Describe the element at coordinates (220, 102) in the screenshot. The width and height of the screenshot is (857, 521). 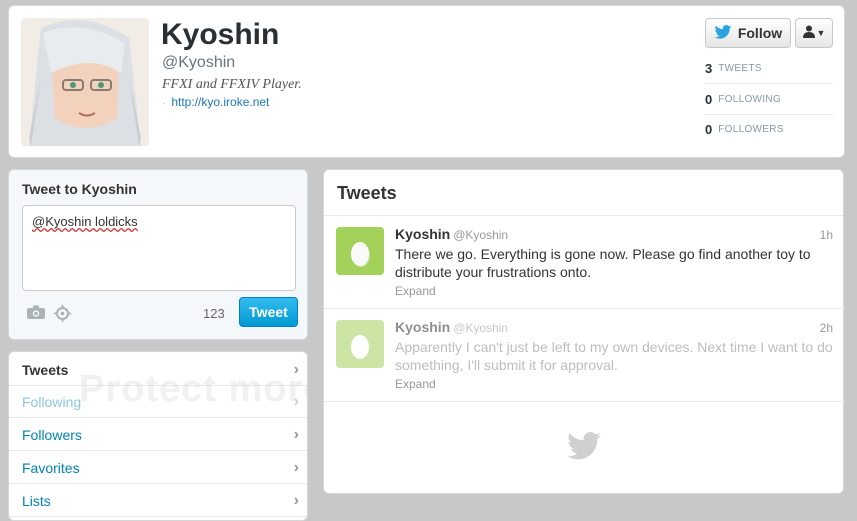
I see `profile-url-link: http://kyo.iroke.net` at that location.